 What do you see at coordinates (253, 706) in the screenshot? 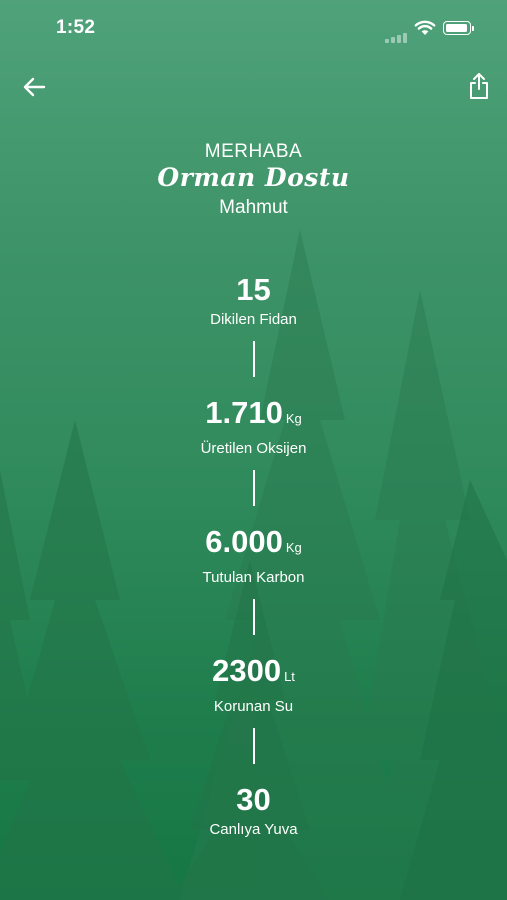
I see `stat-label: Korunan Su` at bounding box center [253, 706].